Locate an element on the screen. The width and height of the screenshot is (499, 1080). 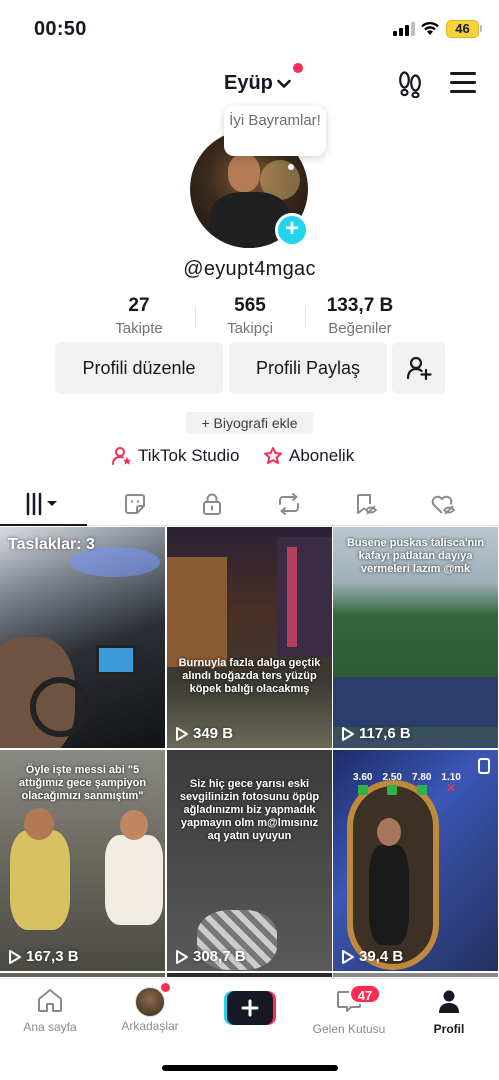
tab-private is located at coordinates (211, 504).